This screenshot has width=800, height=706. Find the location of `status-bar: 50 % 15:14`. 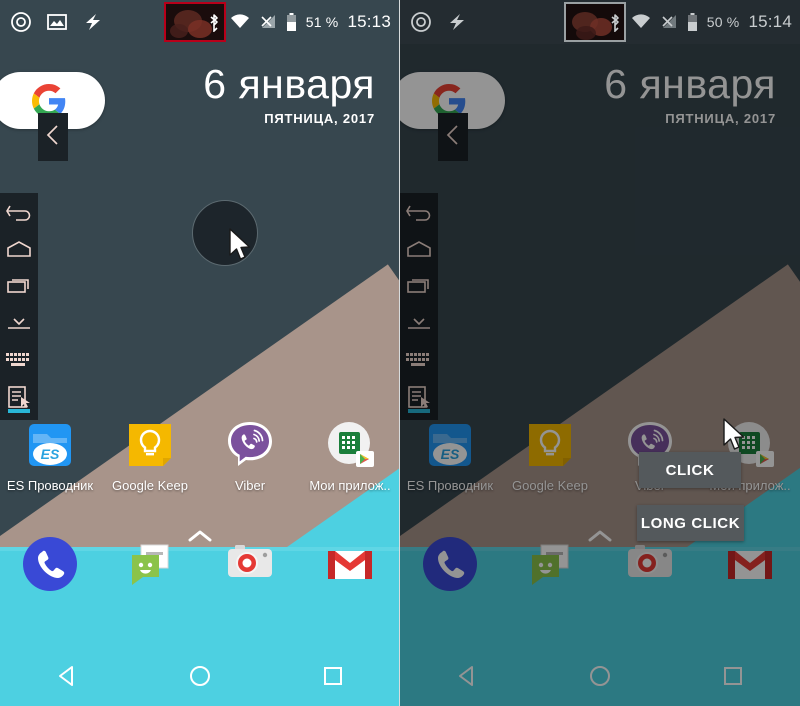

status-bar: 50 % 15:14 is located at coordinates (600, 22).